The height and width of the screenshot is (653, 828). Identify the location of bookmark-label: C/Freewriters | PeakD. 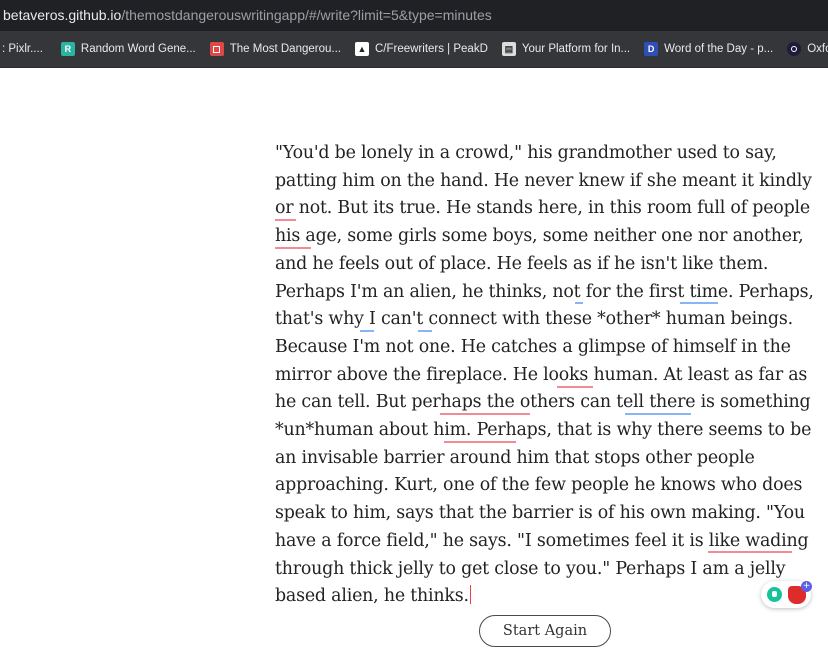
(431, 49).